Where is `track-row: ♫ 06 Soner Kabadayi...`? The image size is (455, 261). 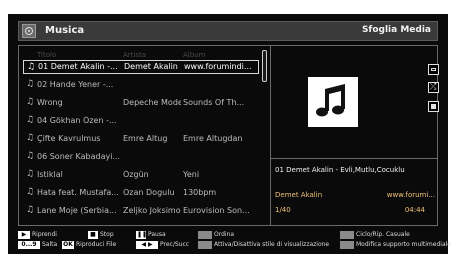 track-row: ♫ 06 Soner Kabadayi... is located at coordinates (141, 157).